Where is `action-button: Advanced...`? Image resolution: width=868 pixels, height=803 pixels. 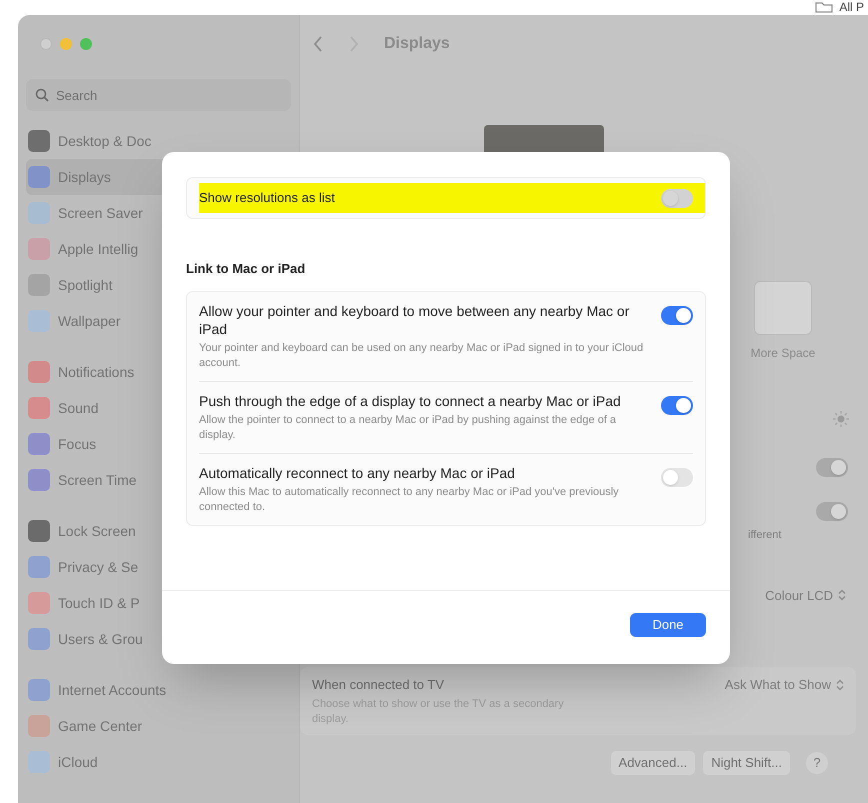 action-button: Advanced... is located at coordinates (653, 763).